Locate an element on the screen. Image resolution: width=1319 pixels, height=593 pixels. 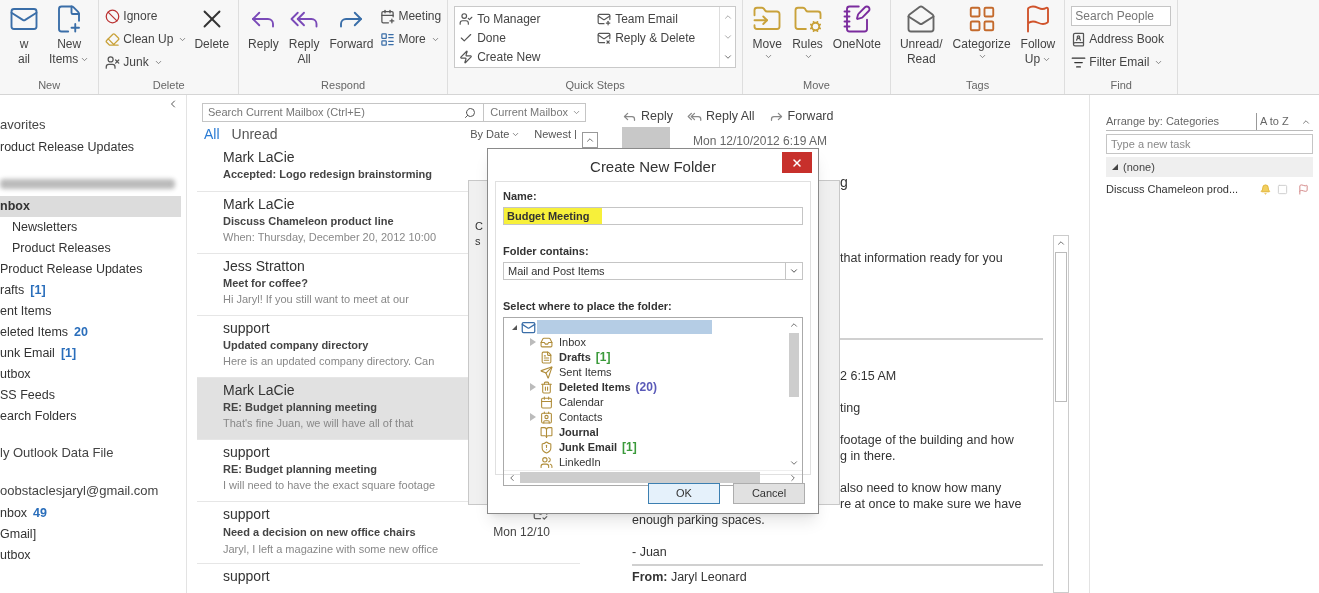
ribbon-button: w ail is located at coordinates (24, 40).